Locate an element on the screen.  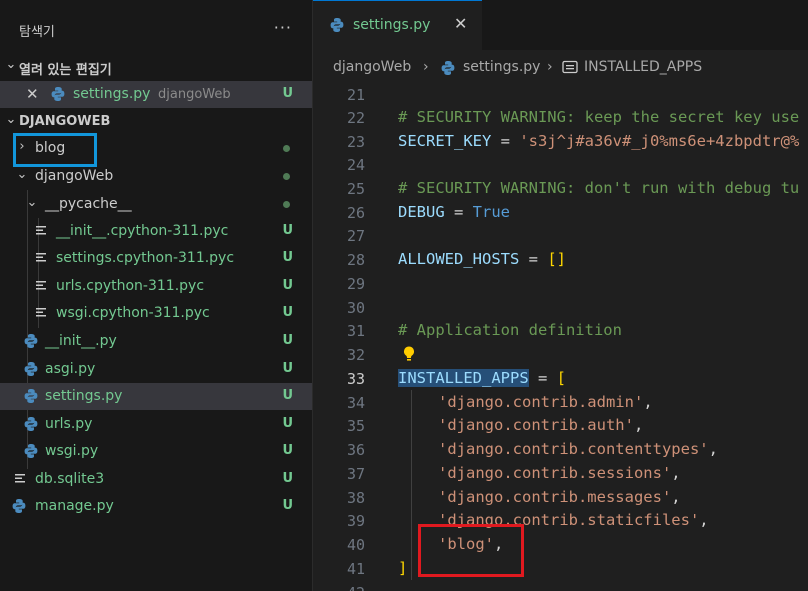
tree-file-db-sqlite3: db.sqlite3 U is located at coordinates (156, 479).